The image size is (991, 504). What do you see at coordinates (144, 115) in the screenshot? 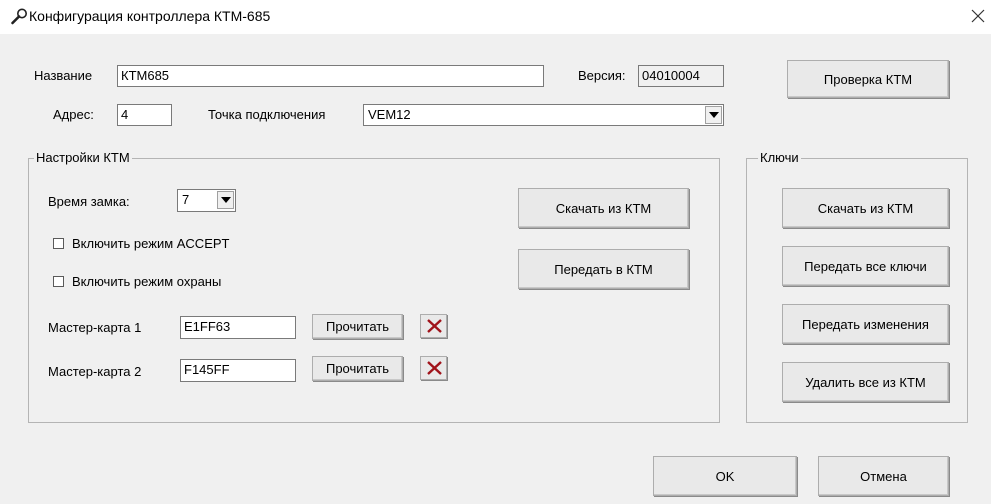
I see `address-field: 4` at bounding box center [144, 115].